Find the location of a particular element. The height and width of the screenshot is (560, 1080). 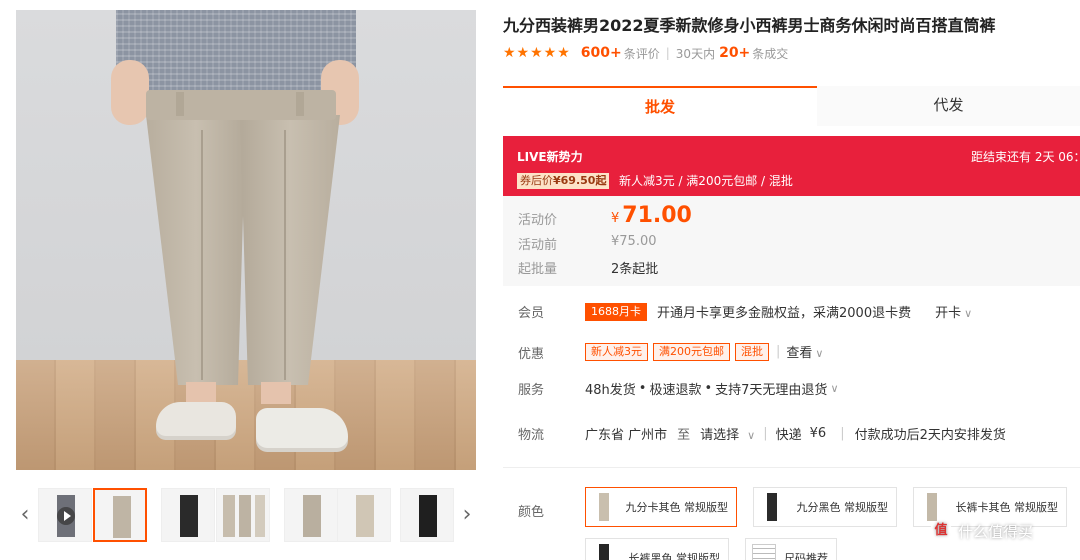

discount-row: 新人减3元 满200元包邮 混批 | 查看 ∨ is located at coordinates (704, 351).